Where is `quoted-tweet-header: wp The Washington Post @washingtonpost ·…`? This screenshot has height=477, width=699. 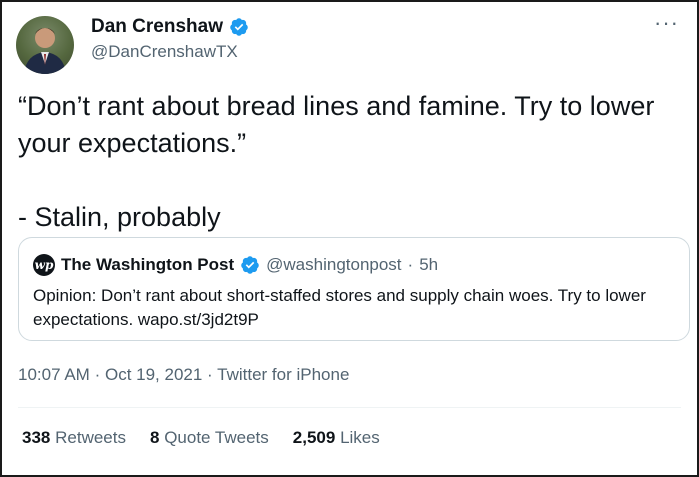 quoted-tweet-header: wp The Washington Post @washingtonpost ·… is located at coordinates (235, 265).